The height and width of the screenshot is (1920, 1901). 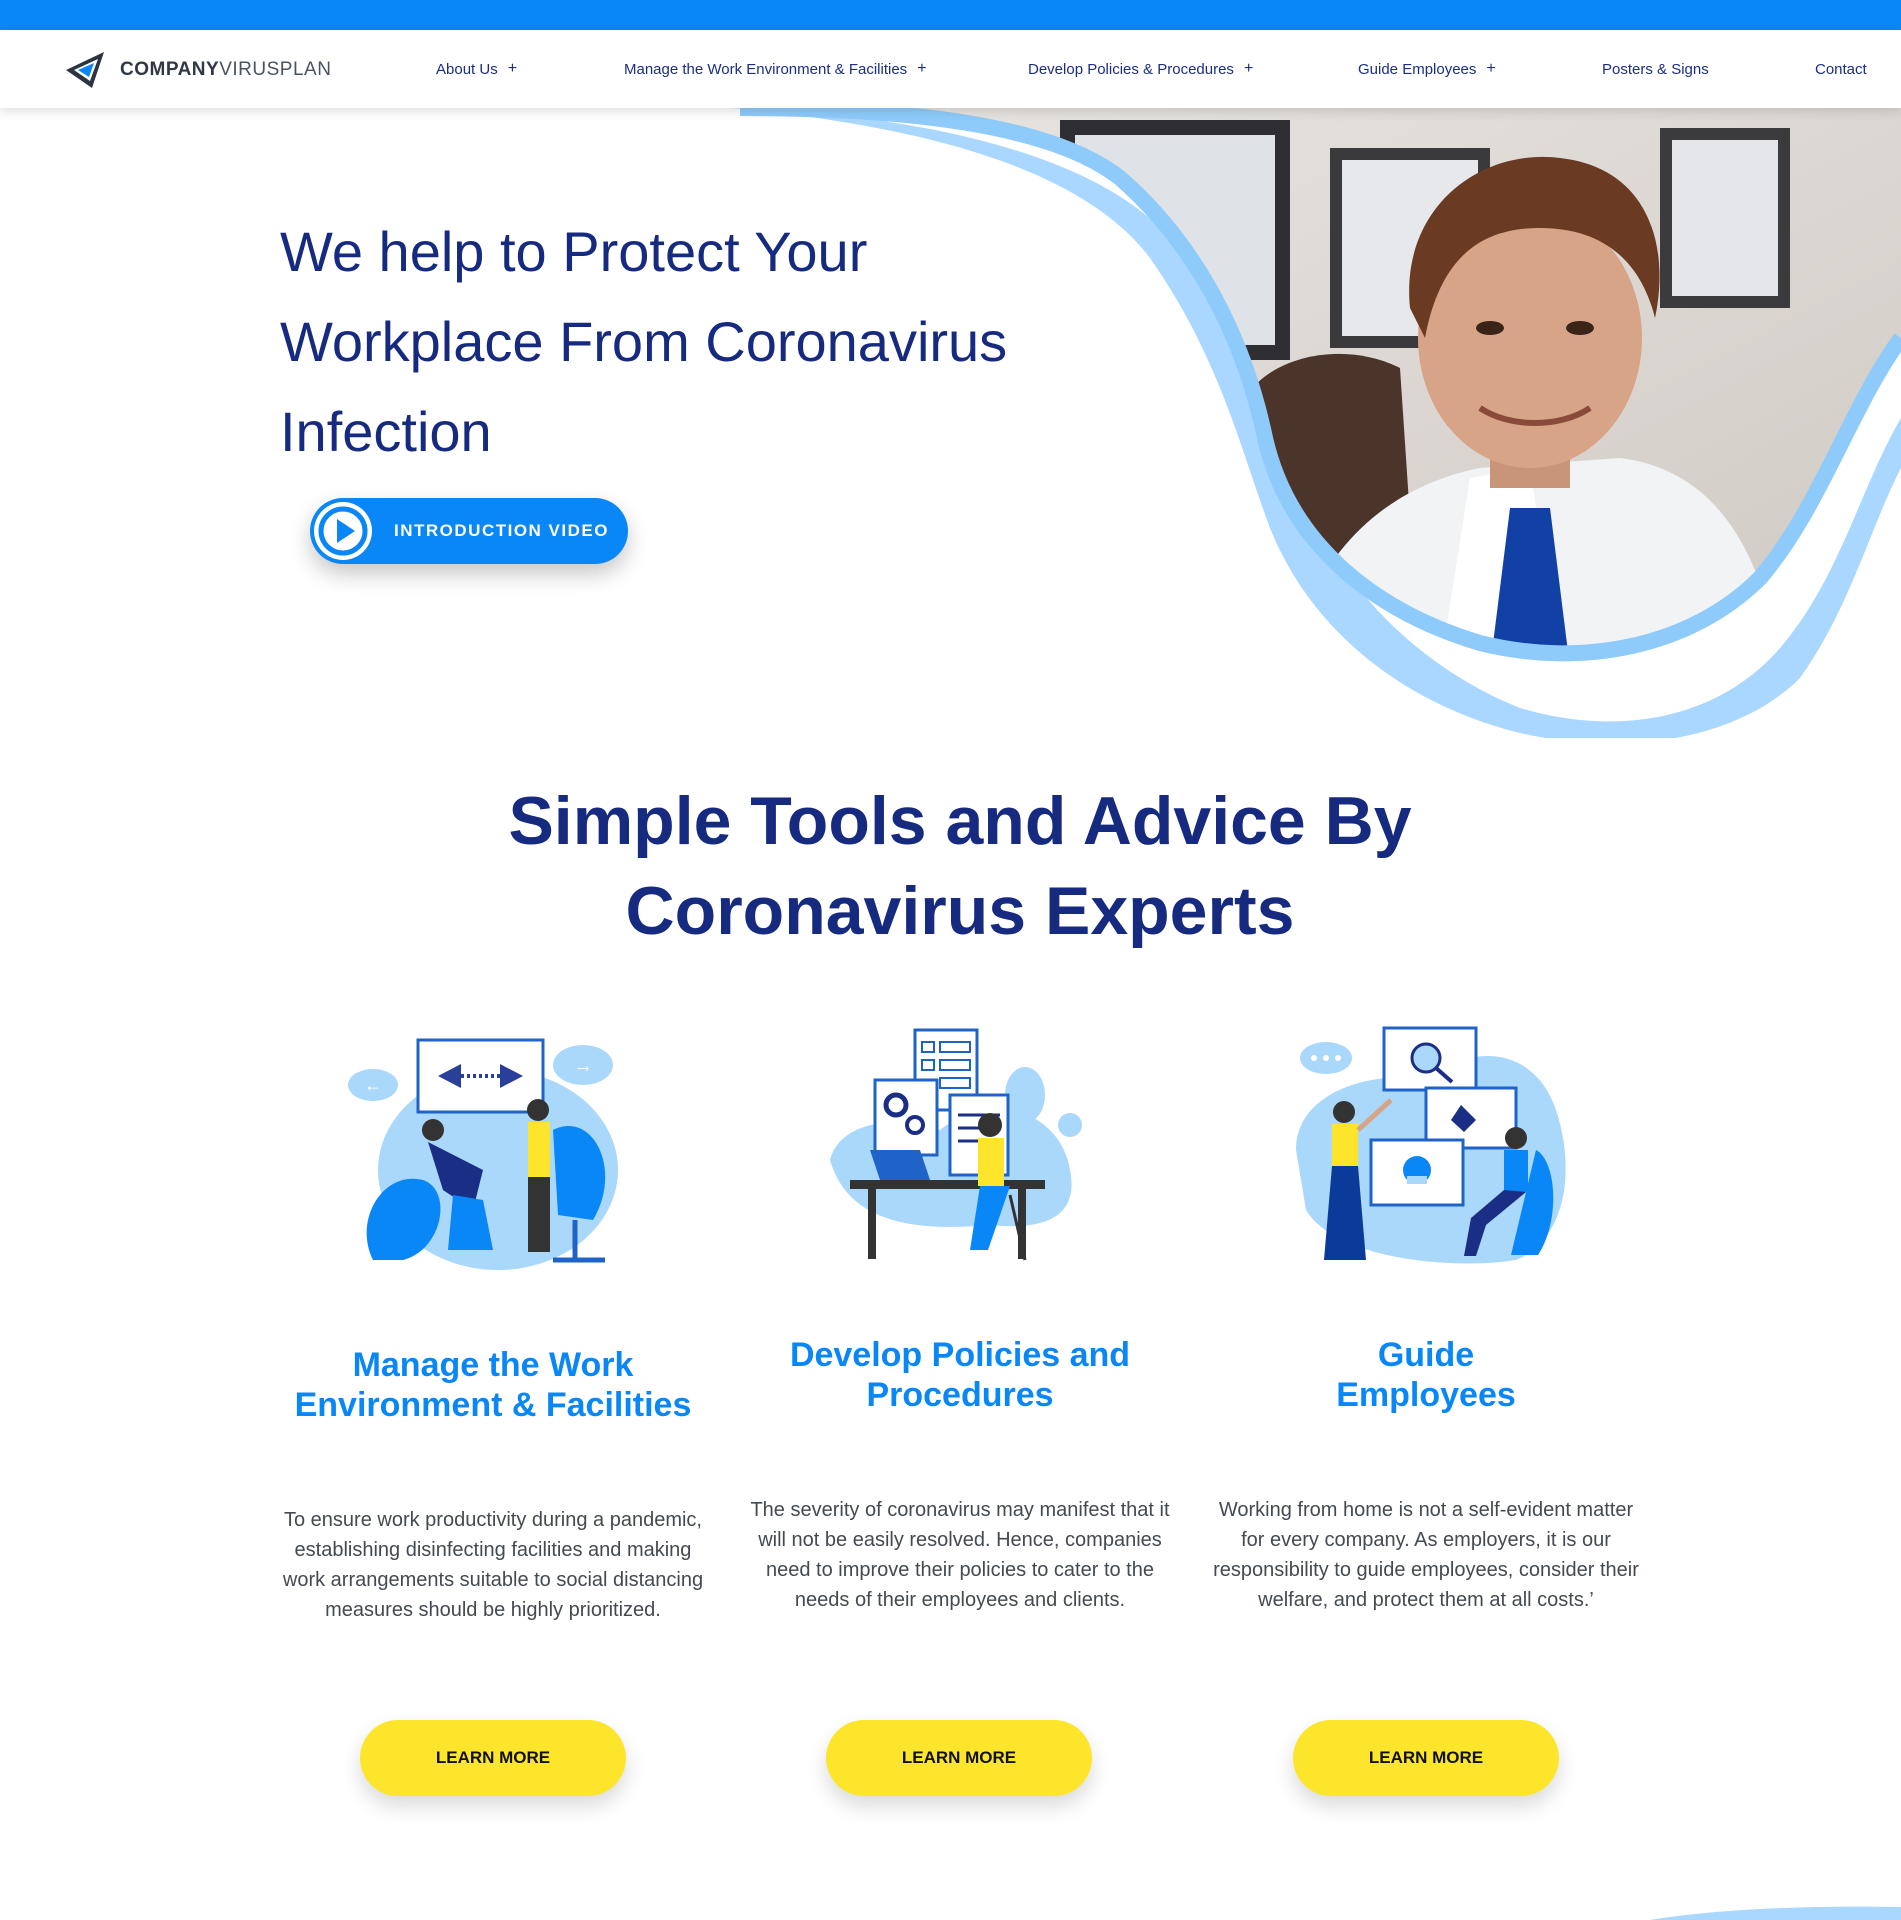 I want to click on site-logo: COMPANYVIRUSPLAN, so click(x=197, y=70).